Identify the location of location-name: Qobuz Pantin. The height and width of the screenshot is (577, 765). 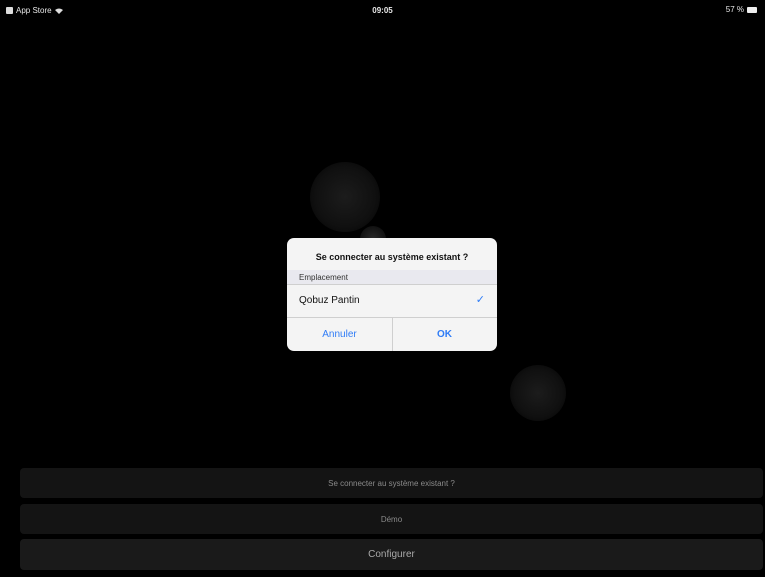
(329, 300).